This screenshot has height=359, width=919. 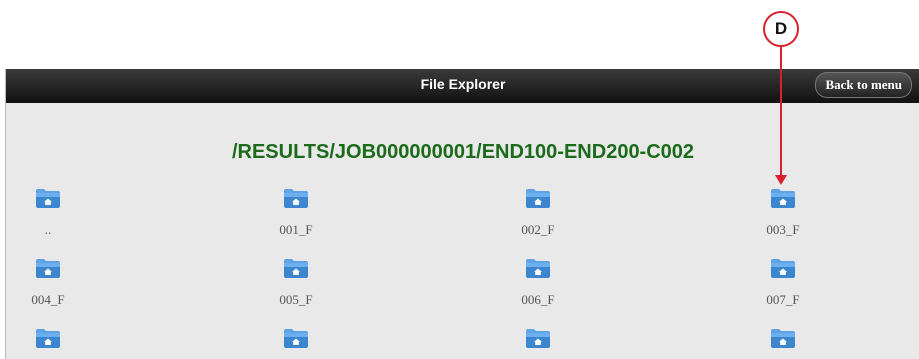 What do you see at coordinates (48, 229) in the screenshot?
I see `folder-item-label: ..` at bounding box center [48, 229].